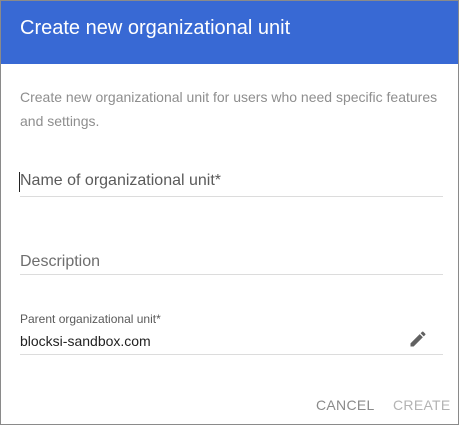  What do you see at coordinates (120, 181) in the screenshot?
I see `name-field: Name of organizational unit*` at bounding box center [120, 181].